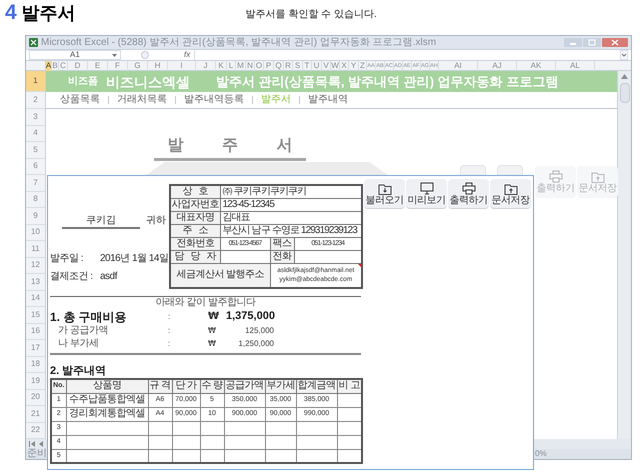 The height and width of the screenshot is (472, 640). I want to click on nav-link: 발주내역등록, so click(214, 100).